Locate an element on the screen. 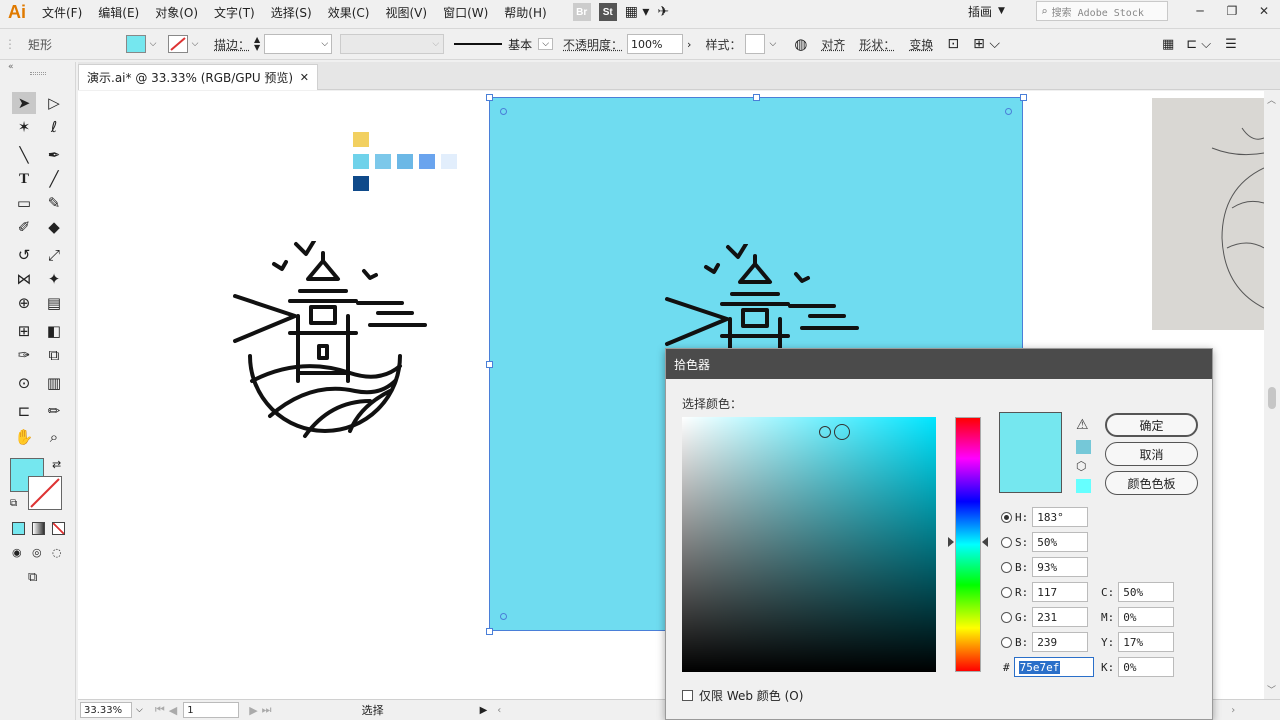 The height and width of the screenshot is (720, 1280). eyedropper-tool: ✑ is located at coordinates (24, 355).